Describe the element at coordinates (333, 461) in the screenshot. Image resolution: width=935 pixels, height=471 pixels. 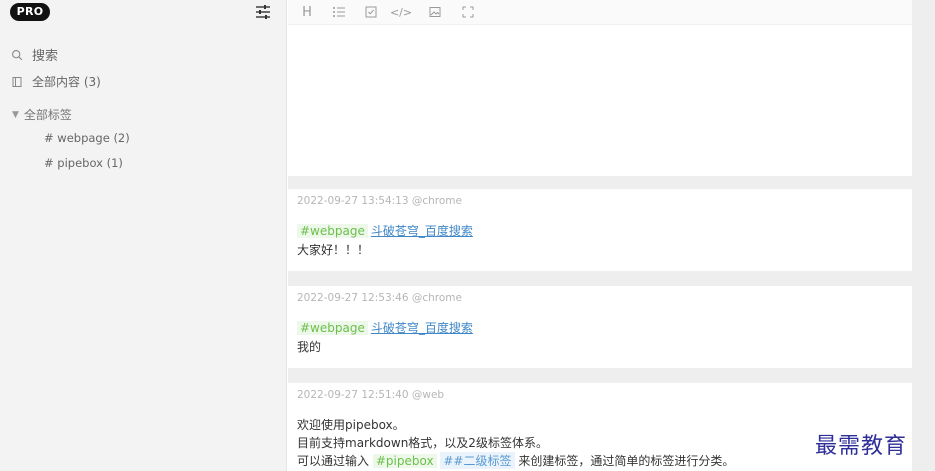
I see `line3-prefix: 可以通过输入` at that location.